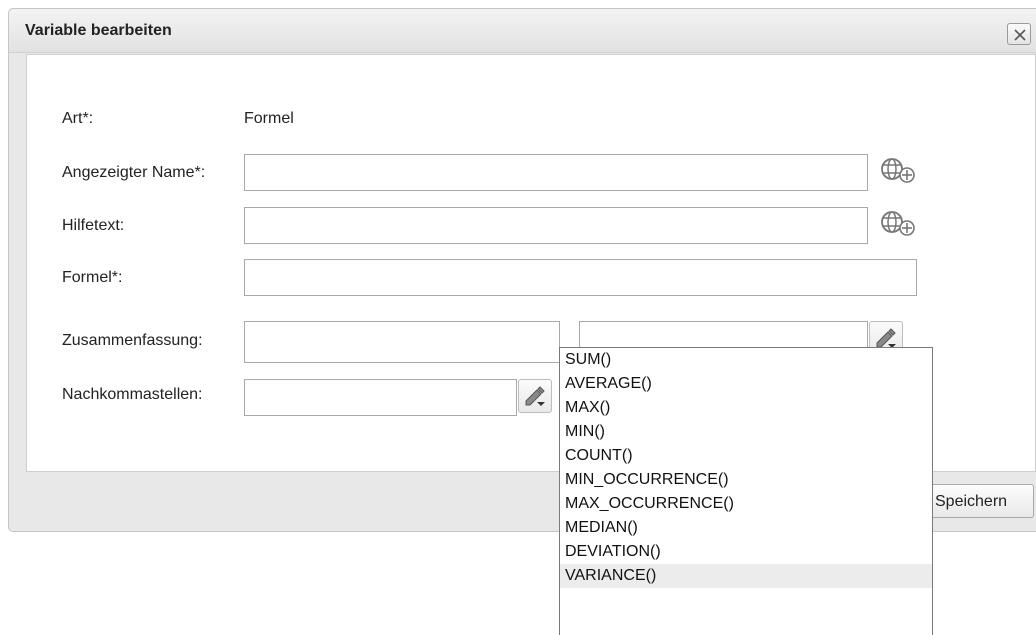 This screenshot has width=1036, height=635. I want to click on save-button: Speichern, so click(979, 501).